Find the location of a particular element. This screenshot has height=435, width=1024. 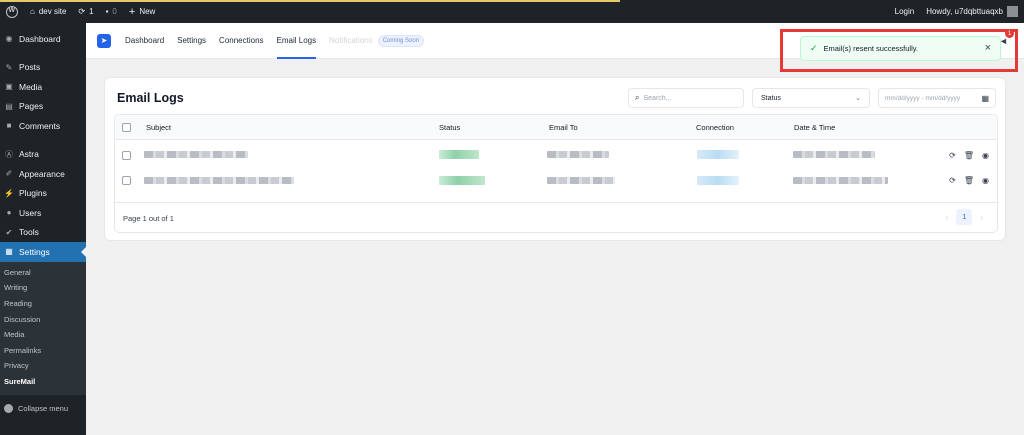

sidebar-item-media: ▣ Media is located at coordinates (43, 87).